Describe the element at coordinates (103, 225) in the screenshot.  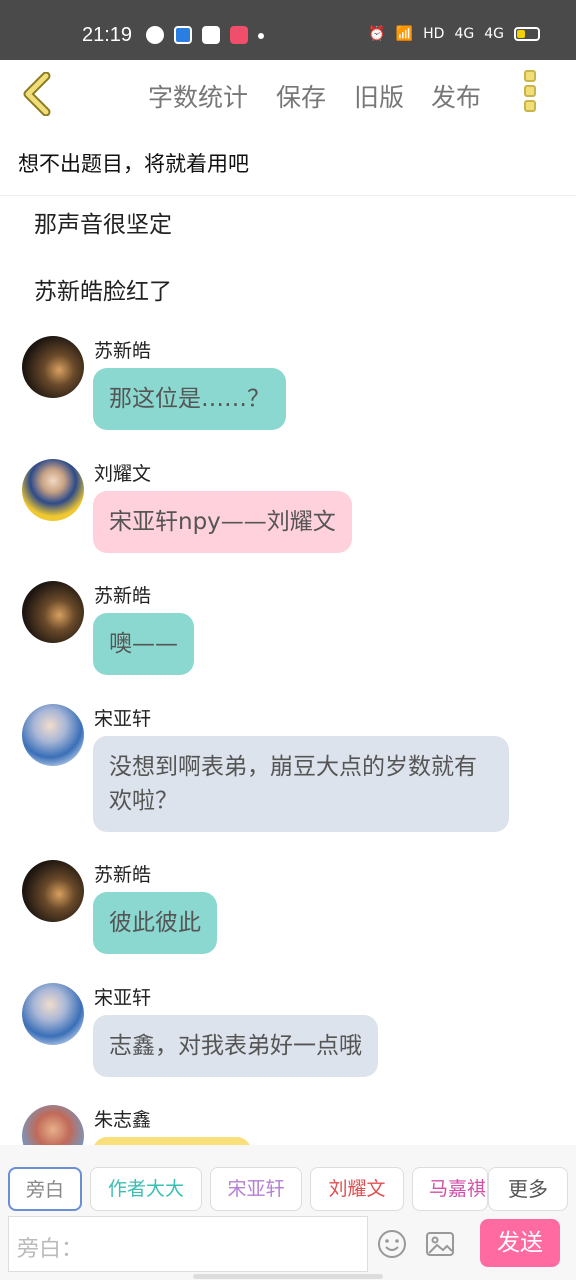
I see `narration-line: 那声音很坚定` at that location.